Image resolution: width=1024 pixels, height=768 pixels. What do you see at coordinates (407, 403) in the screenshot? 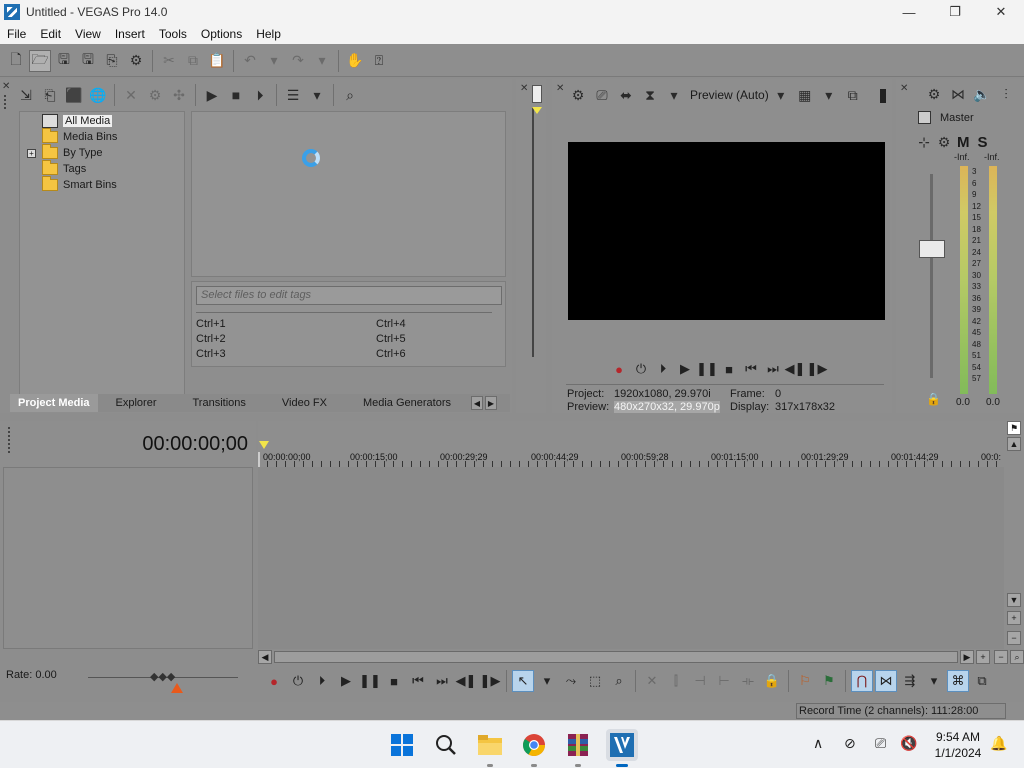
I see `tab-media-generators: Media Generators` at bounding box center [407, 403].